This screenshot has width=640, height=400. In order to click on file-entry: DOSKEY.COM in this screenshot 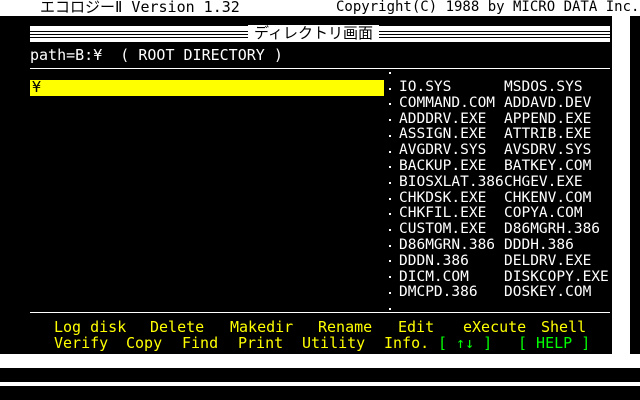, I will do `click(547, 292)`.